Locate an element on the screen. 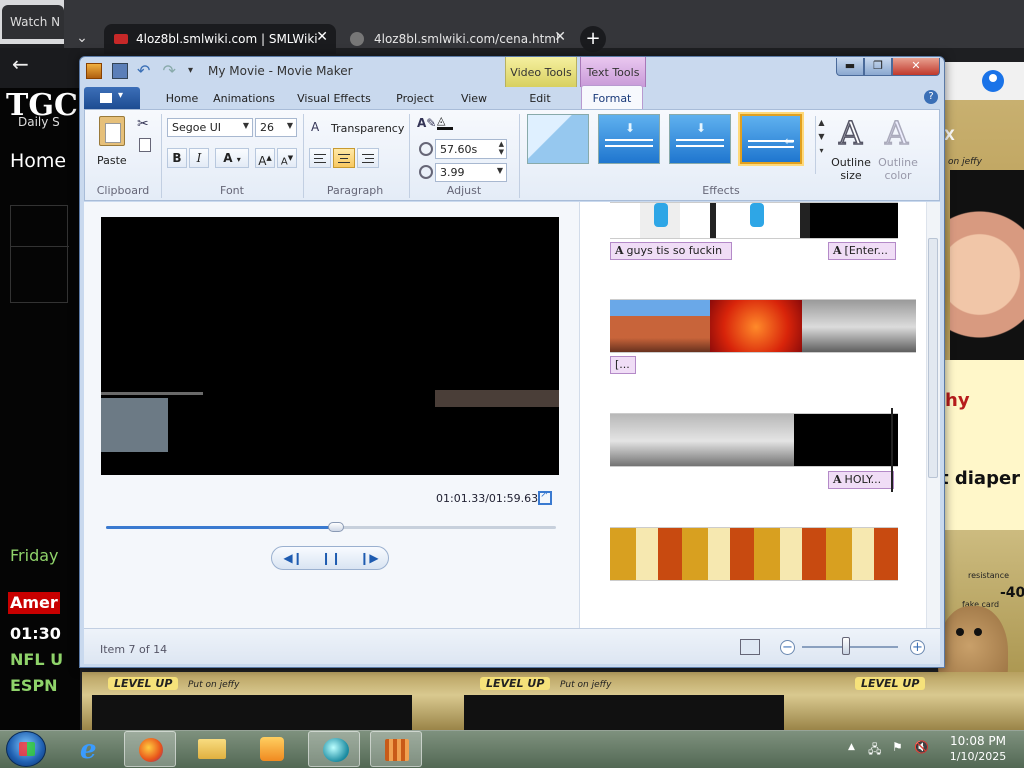  tab-format: Format is located at coordinates (612, 97).